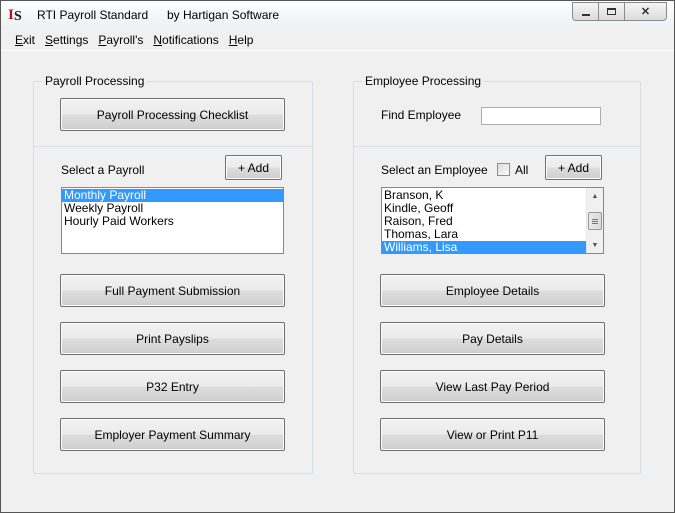  I want to click on menu-settings: Settings, so click(66, 40).